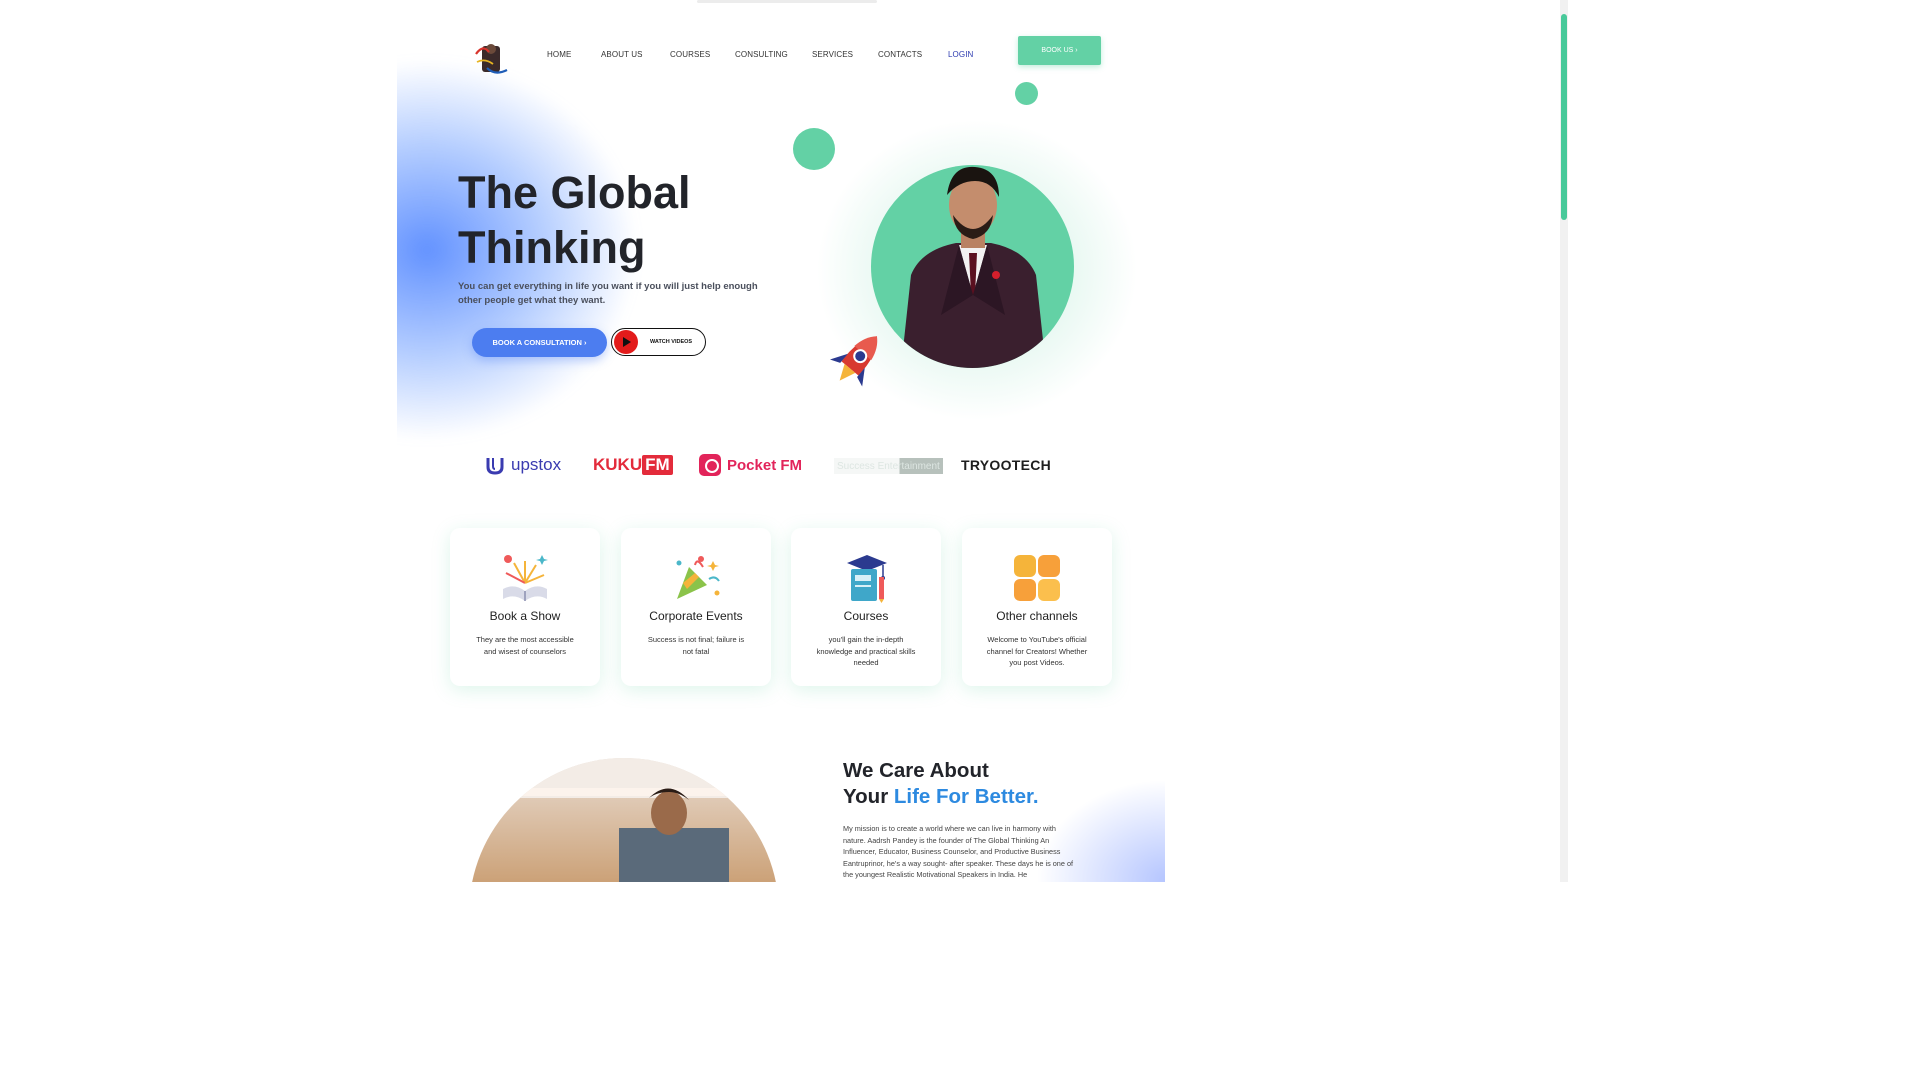  I want to click on decor-circle-medium, so click(814, 149).